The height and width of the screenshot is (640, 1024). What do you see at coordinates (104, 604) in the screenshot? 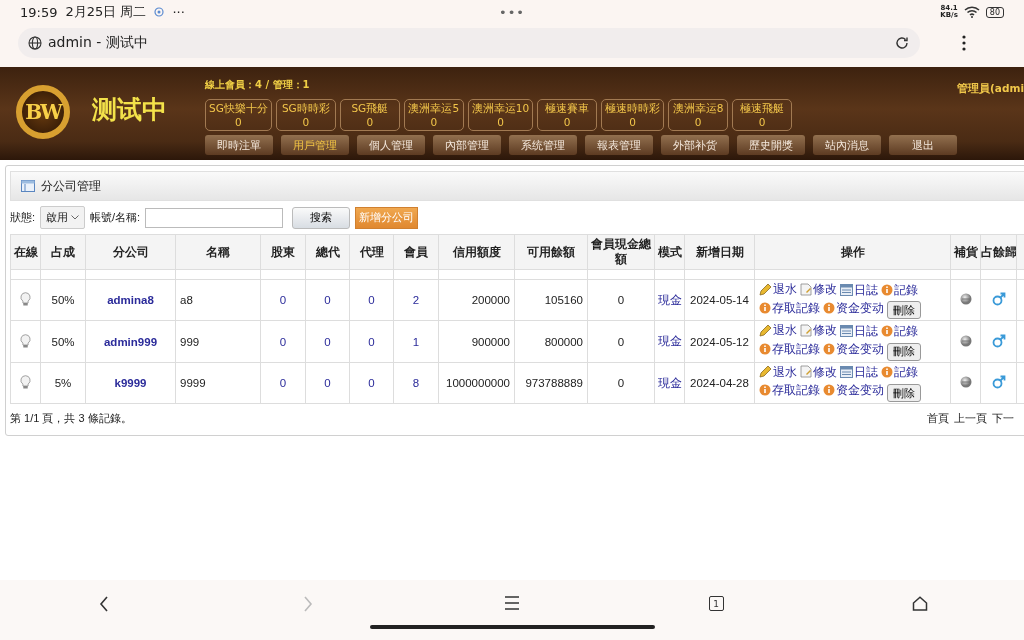
I see `back-icon` at bounding box center [104, 604].